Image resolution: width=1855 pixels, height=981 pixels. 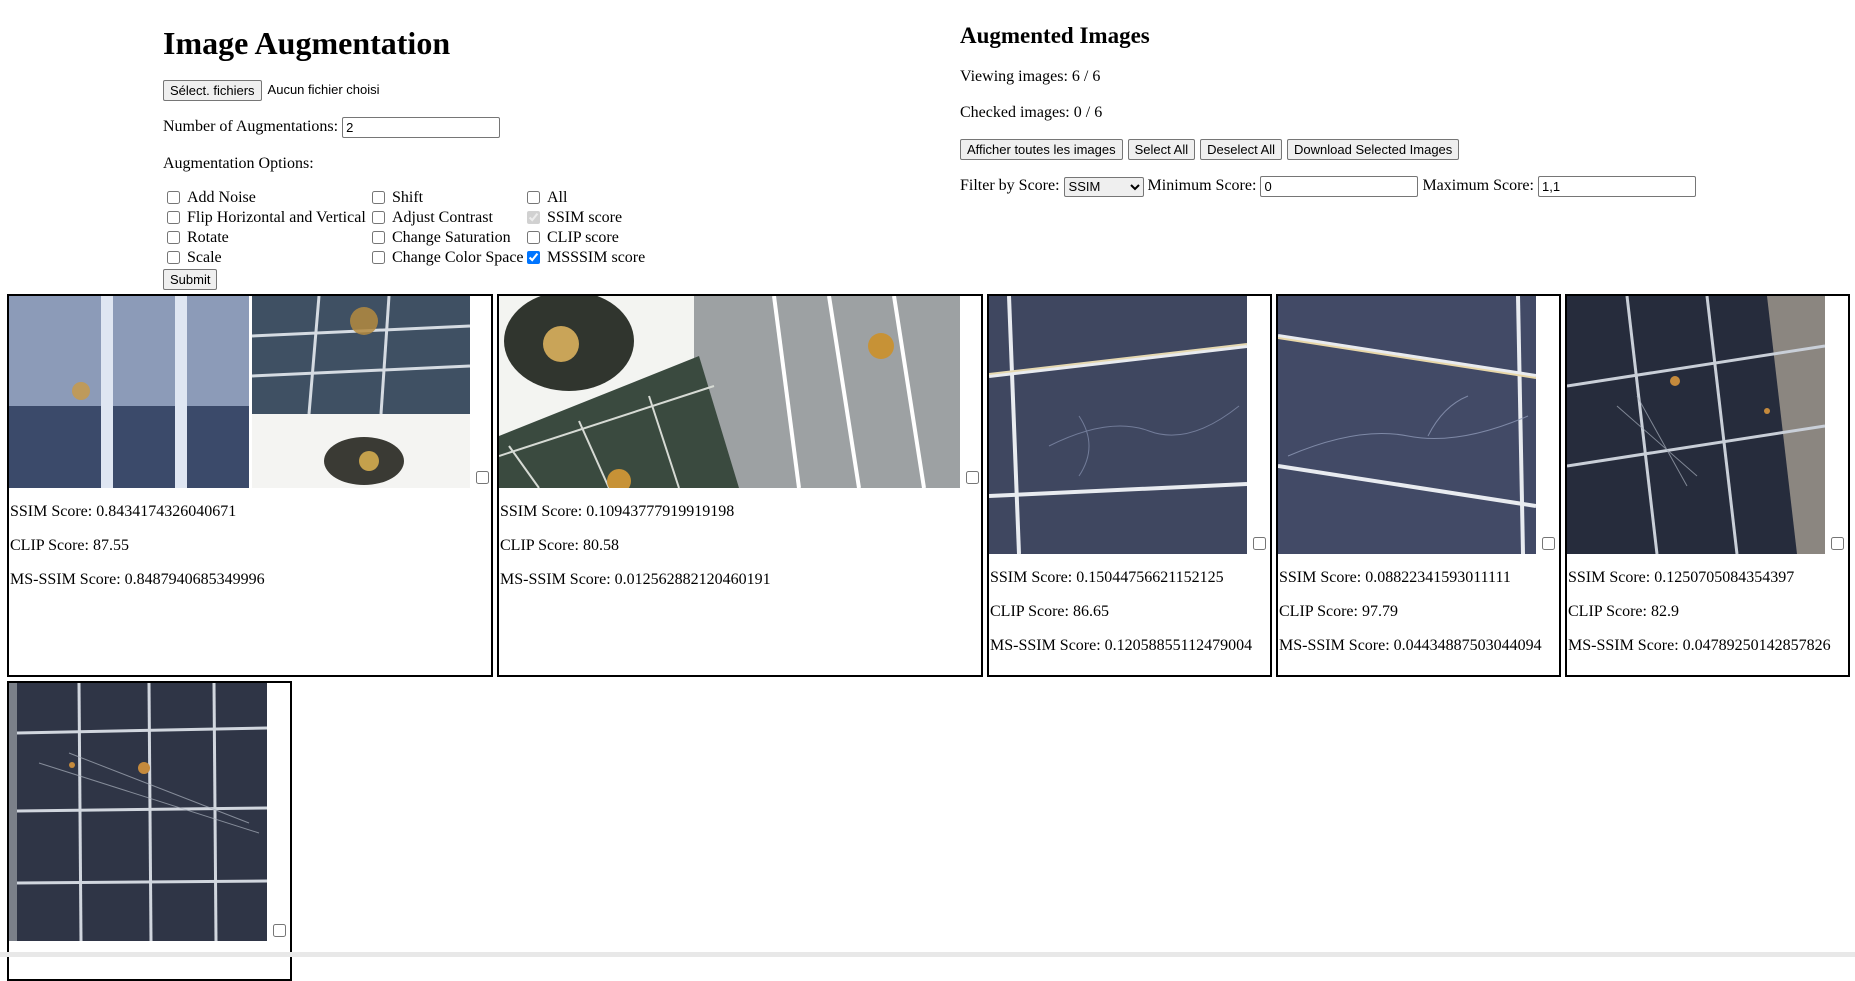 I want to click on ssim-score-text: SSIM Score: 0.10943777919919198, so click(x=617, y=511).